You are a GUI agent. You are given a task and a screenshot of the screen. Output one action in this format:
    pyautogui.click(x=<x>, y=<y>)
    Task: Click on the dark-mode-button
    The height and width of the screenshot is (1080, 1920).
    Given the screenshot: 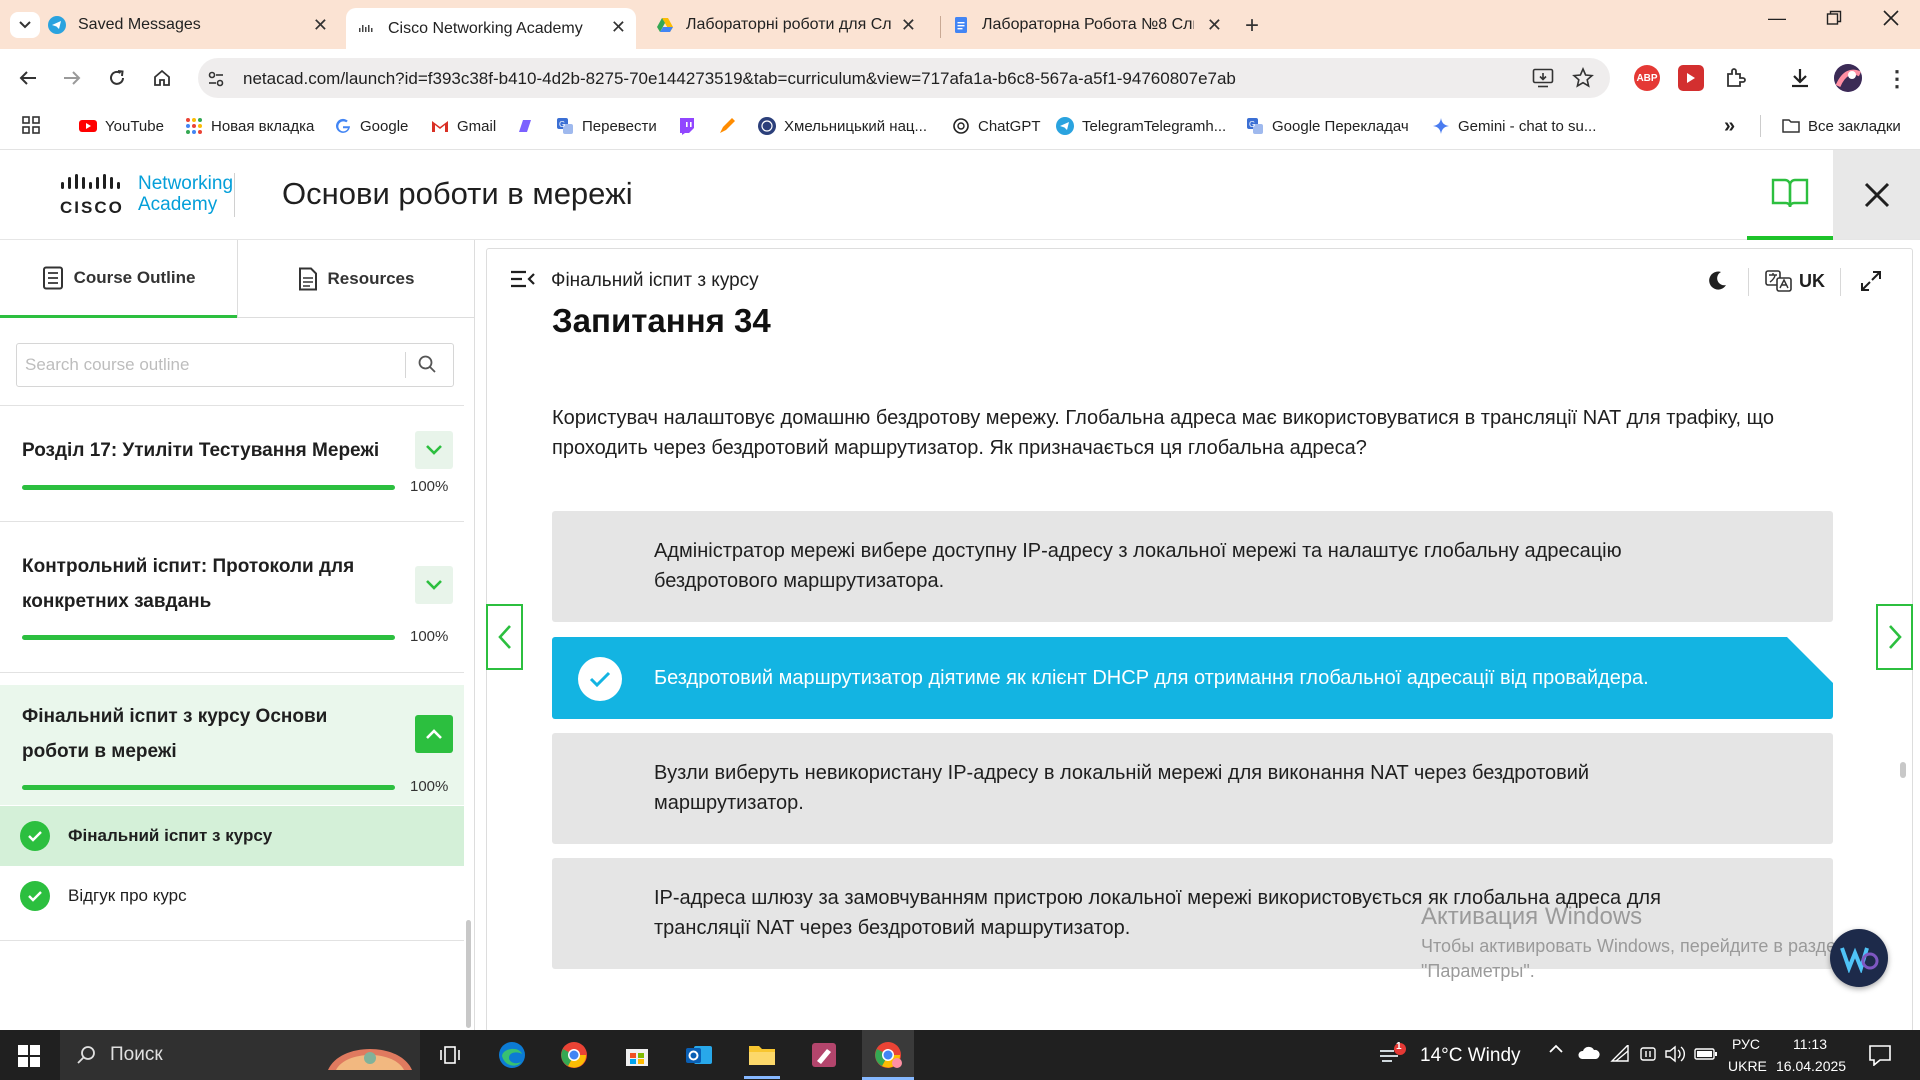 What is the action you would take?
    pyautogui.click(x=1717, y=281)
    